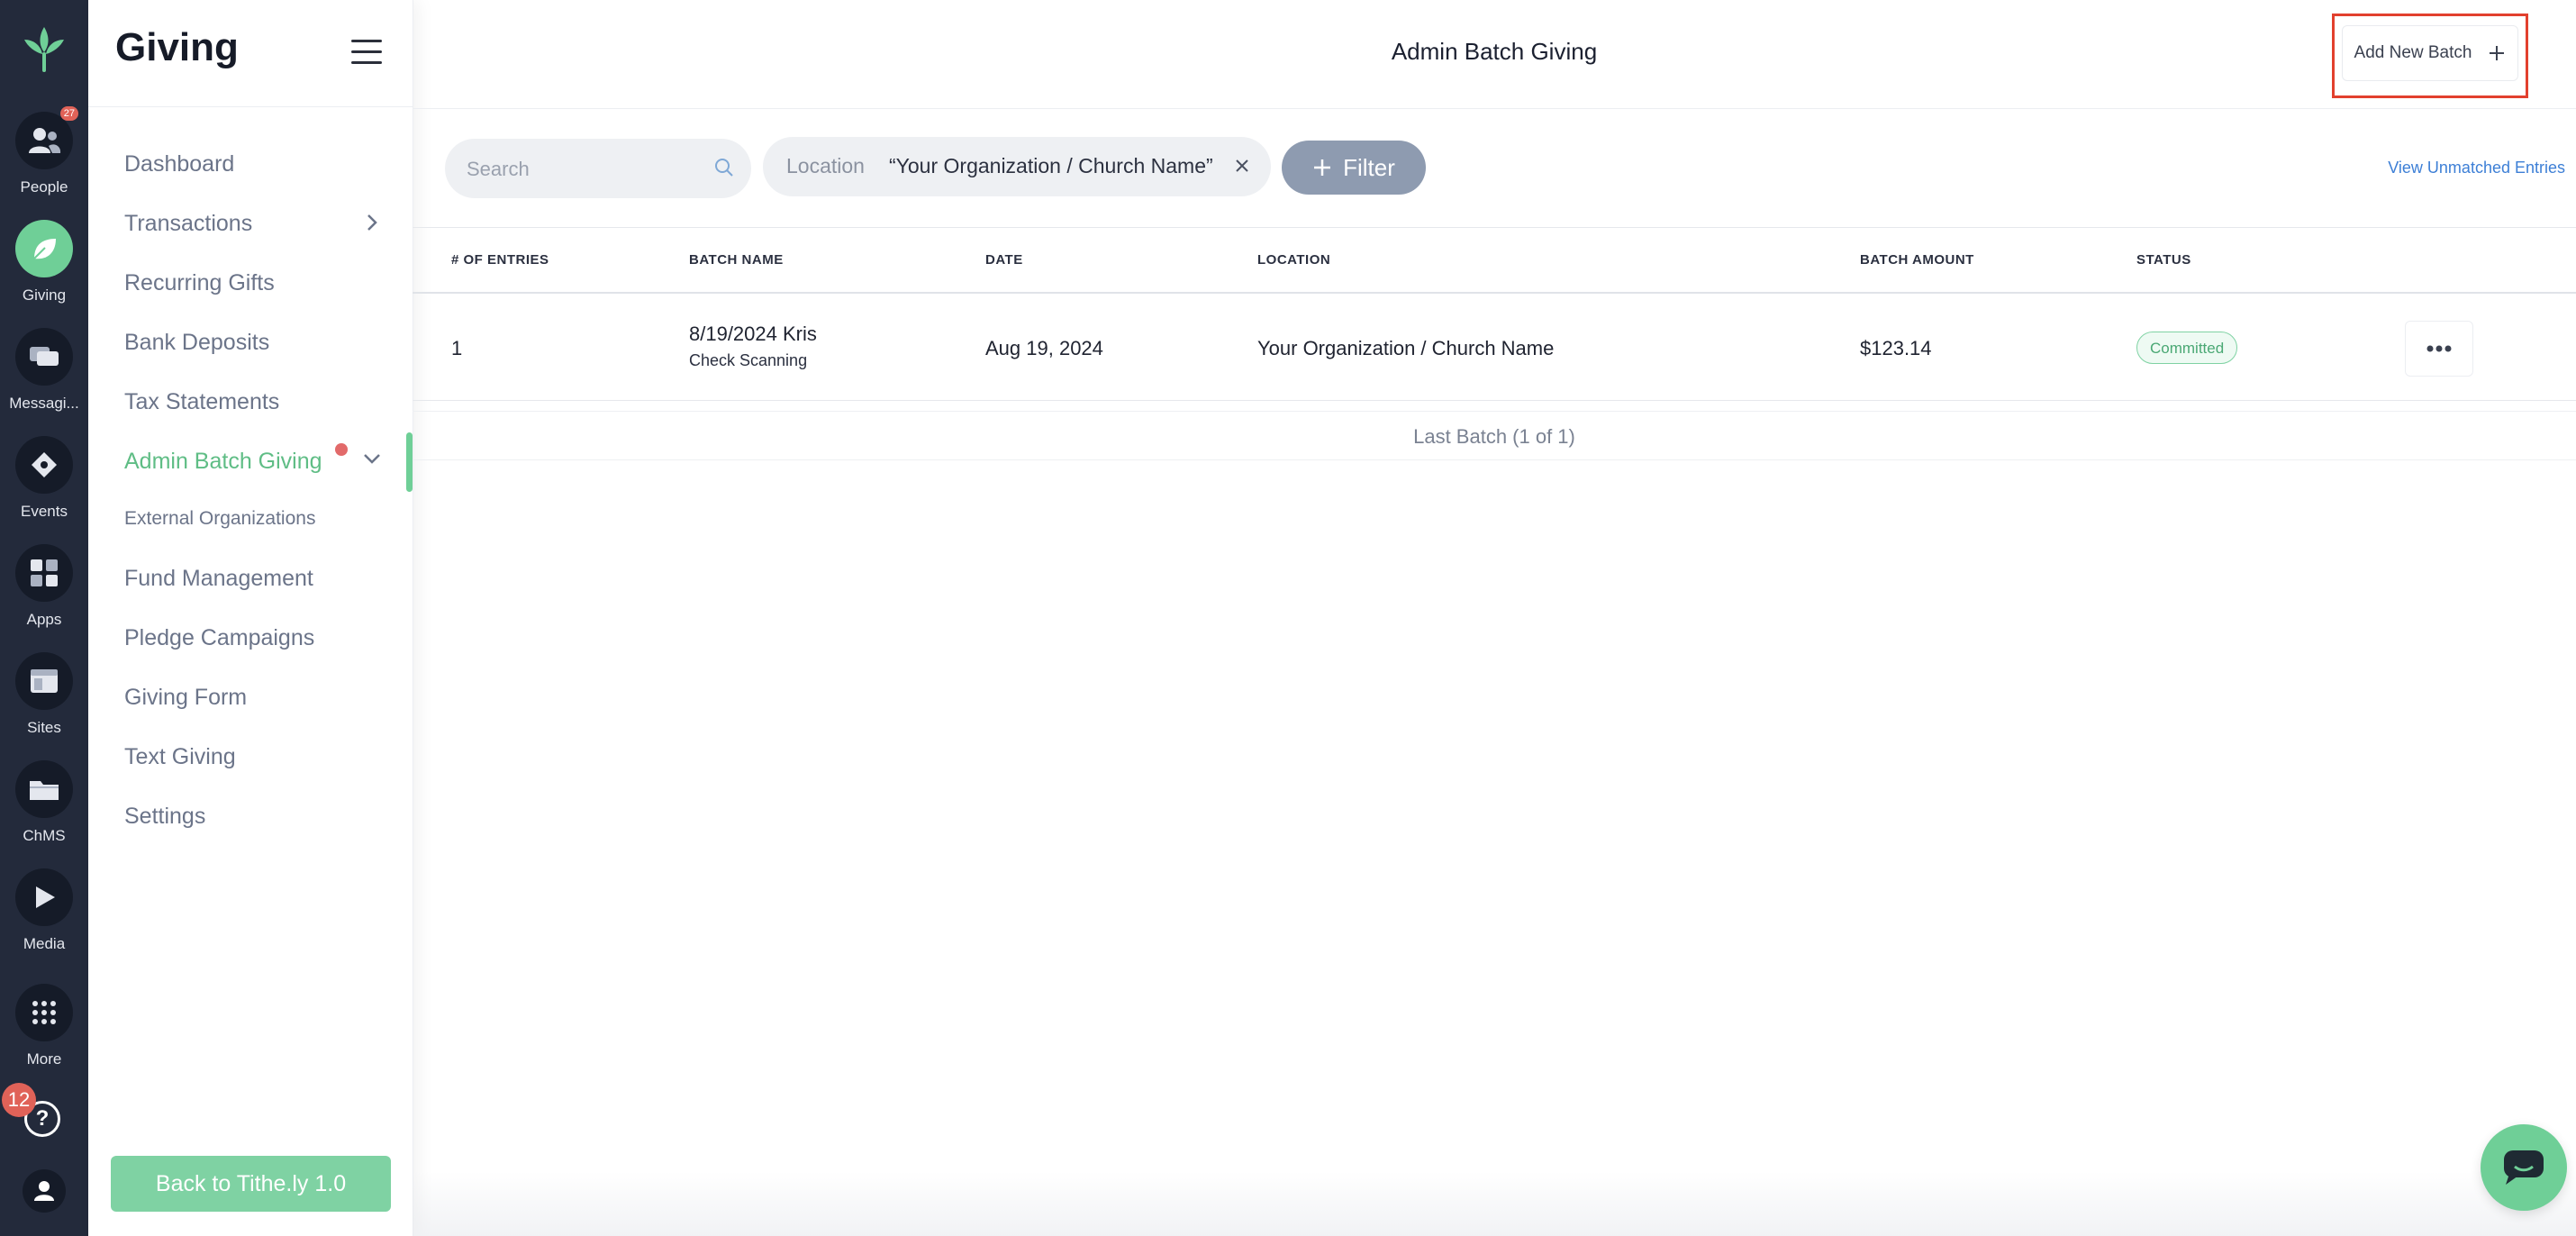  What do you see at coordinates (44, 943) in the screenshot?
I see `rail-label: Media` at bounding box center [44, 943].